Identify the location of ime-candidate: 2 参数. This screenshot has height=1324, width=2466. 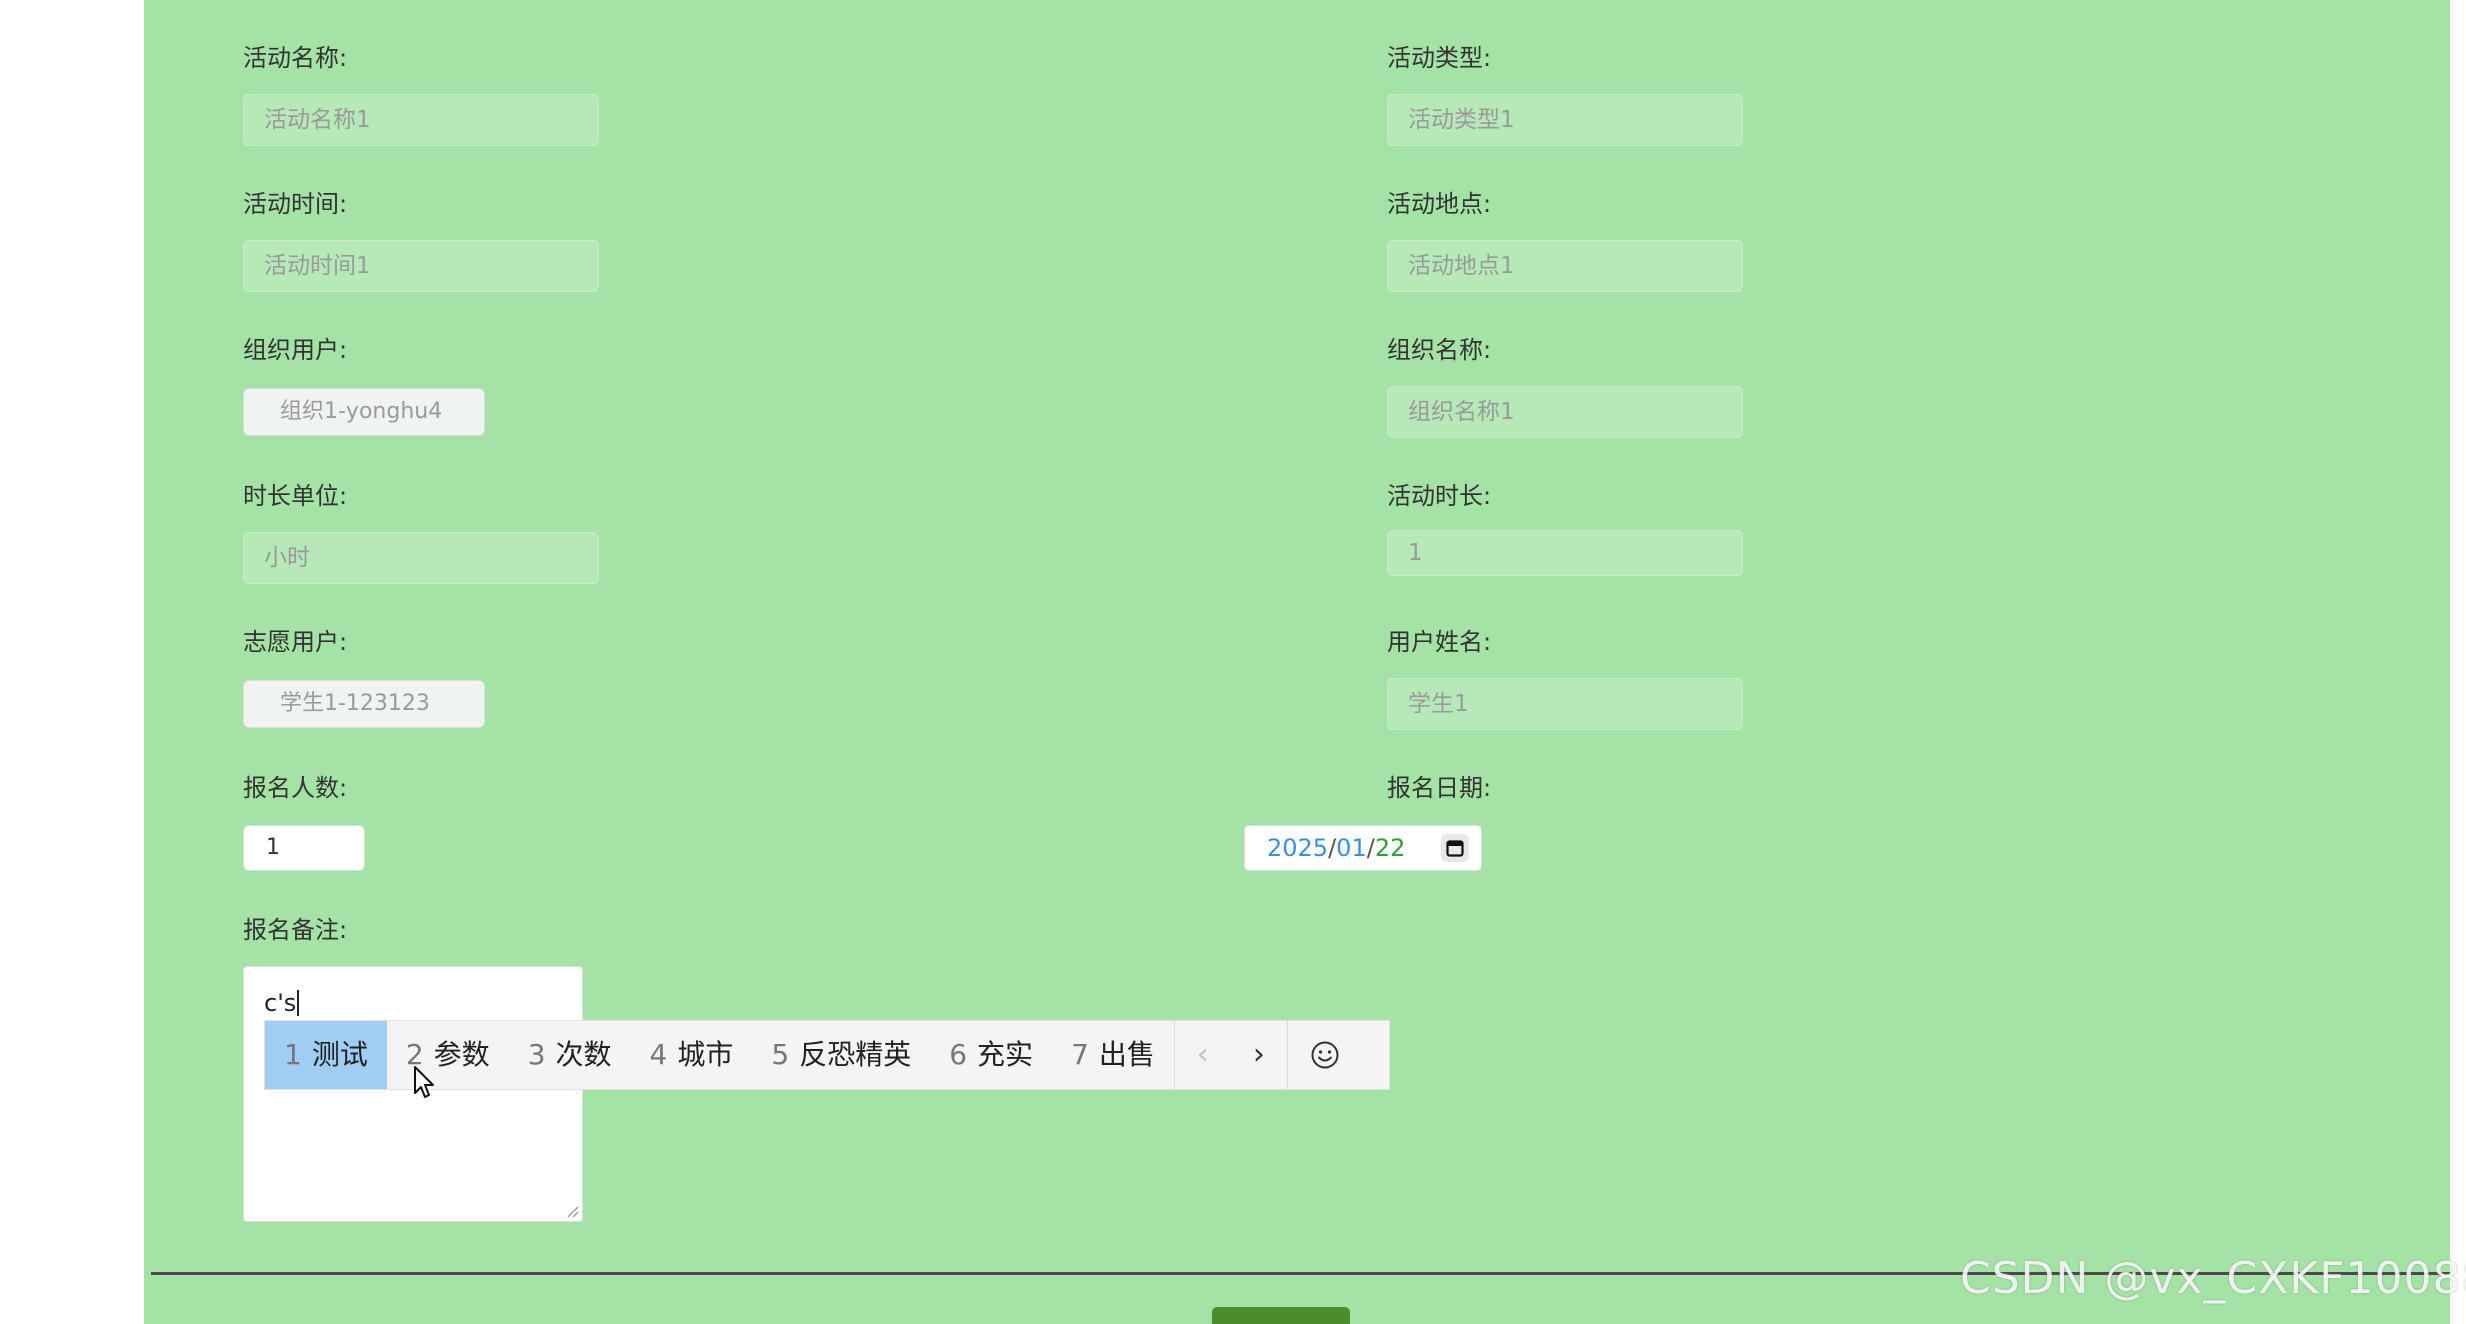
(448, 1055).